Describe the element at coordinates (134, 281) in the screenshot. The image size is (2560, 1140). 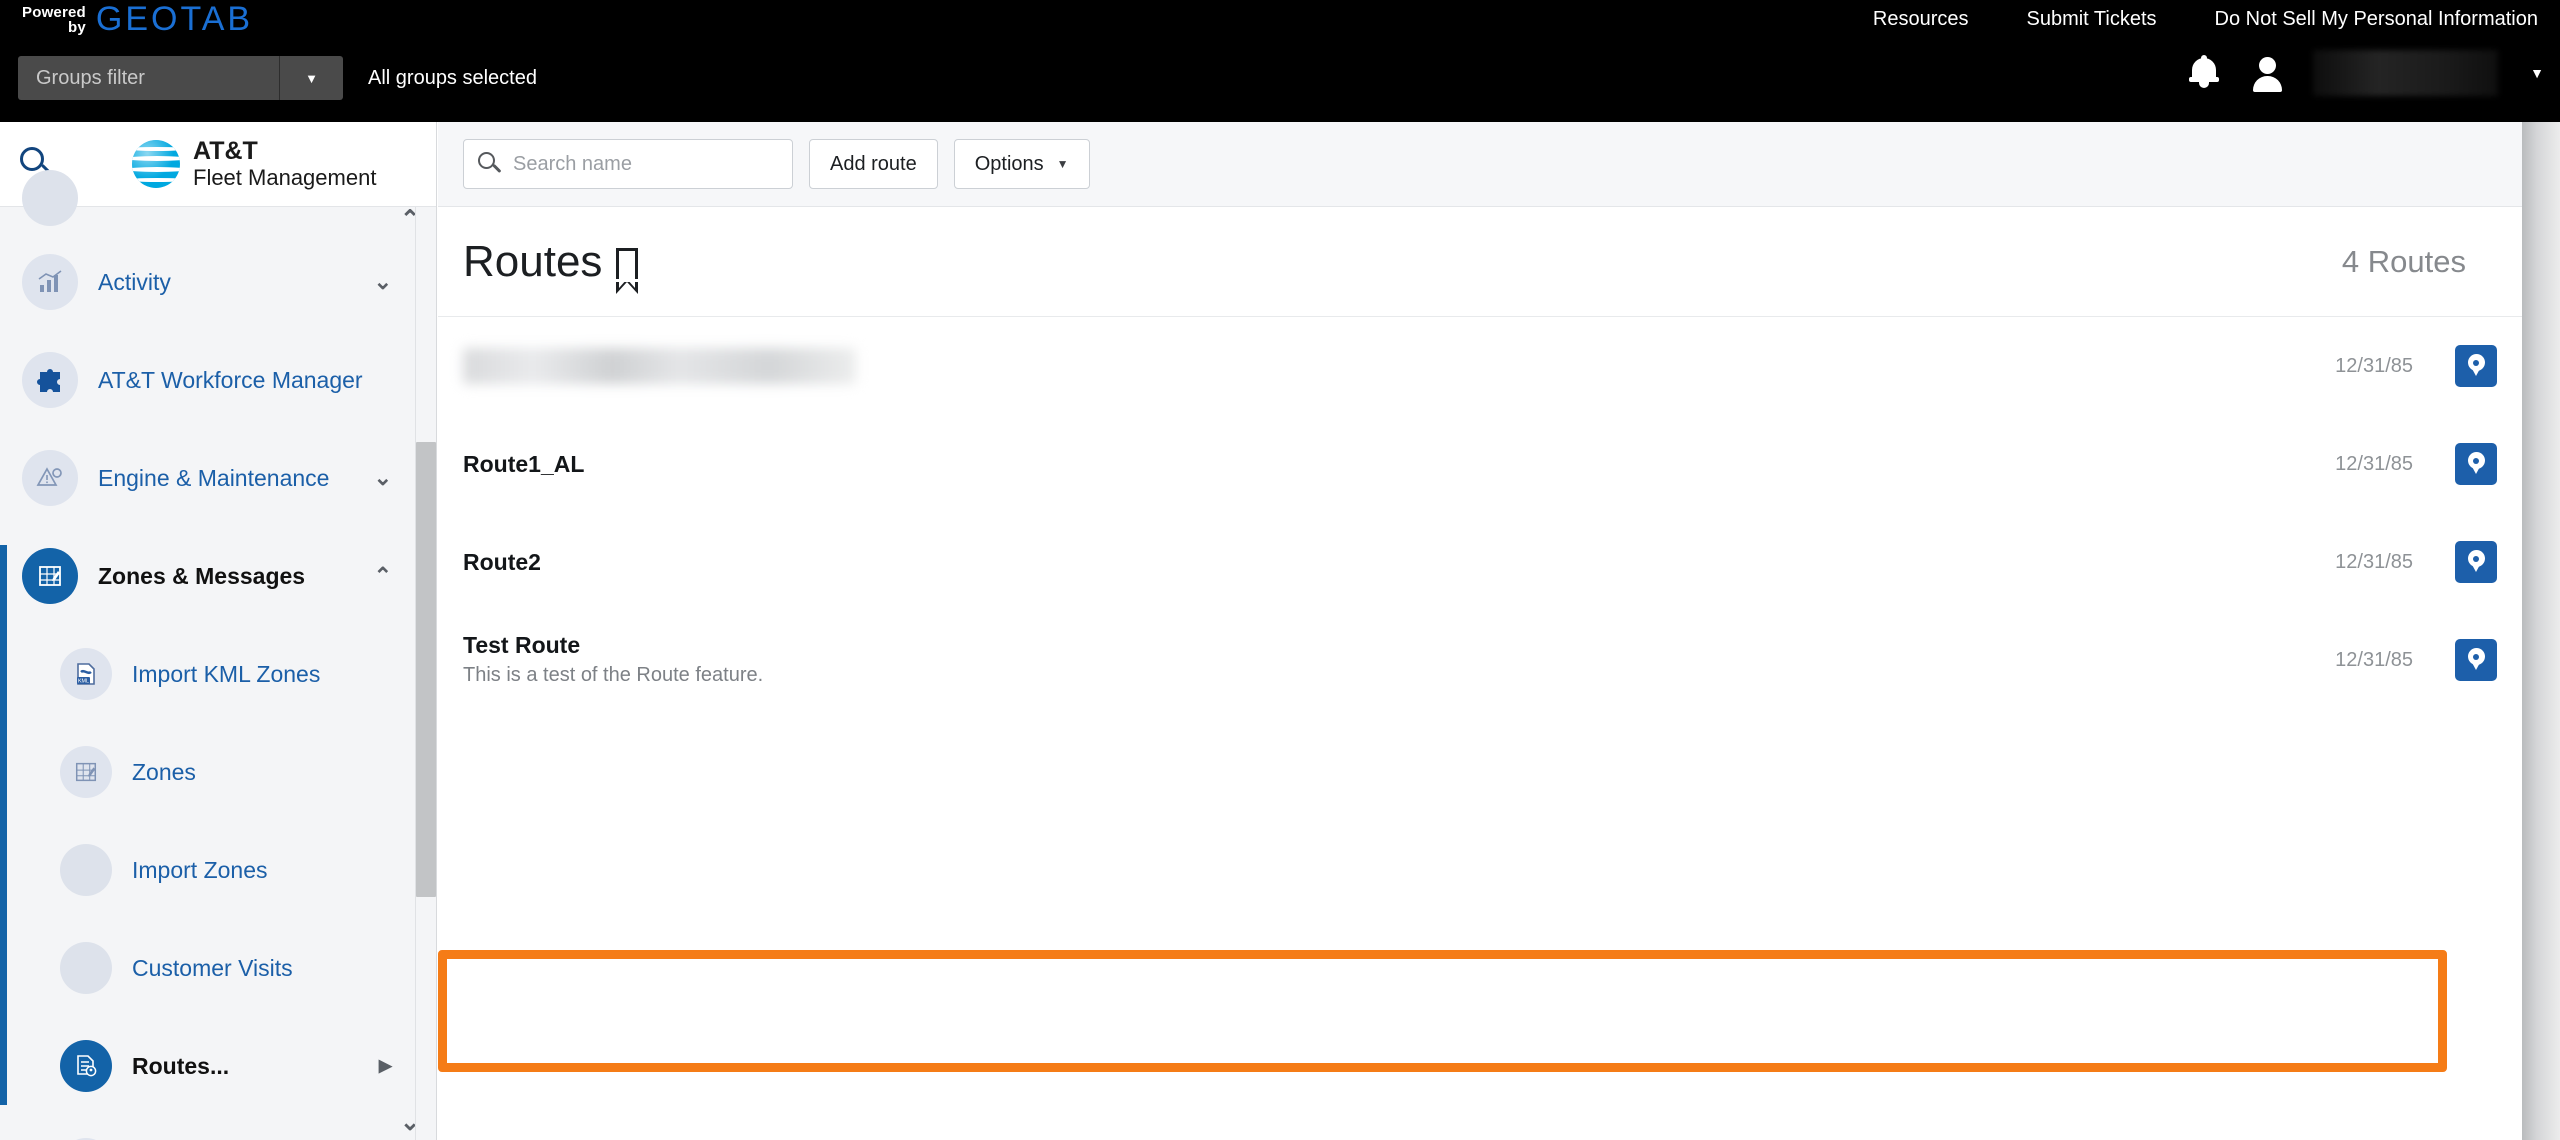
I see `sidebar-item-label: Activity` at that location.